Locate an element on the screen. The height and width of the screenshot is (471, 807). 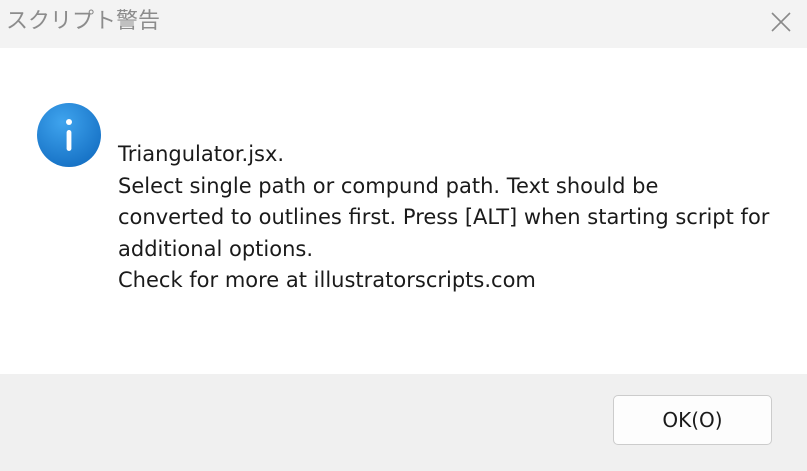
close-icon is located at coordinates (781, 22).